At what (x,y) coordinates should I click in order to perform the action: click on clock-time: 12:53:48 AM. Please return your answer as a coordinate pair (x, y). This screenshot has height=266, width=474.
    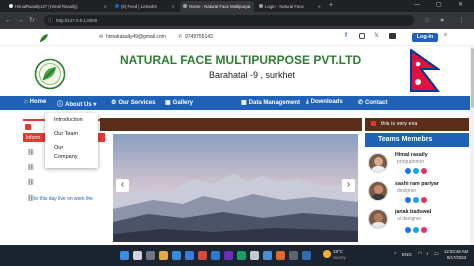
    Looking at the image, I should click on (456, 251).